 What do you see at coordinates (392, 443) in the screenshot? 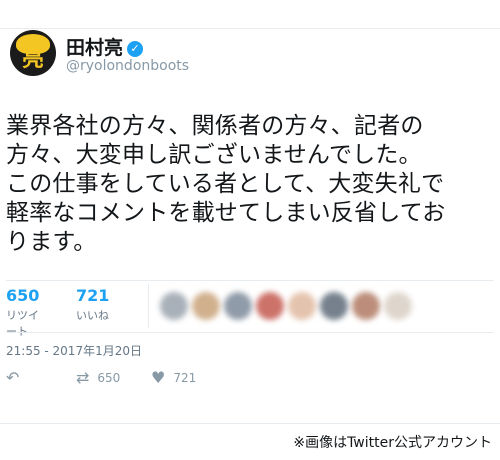
I see `image-caption: ※画像はTwitter公式アカウント` at bounding box center [392, 443].